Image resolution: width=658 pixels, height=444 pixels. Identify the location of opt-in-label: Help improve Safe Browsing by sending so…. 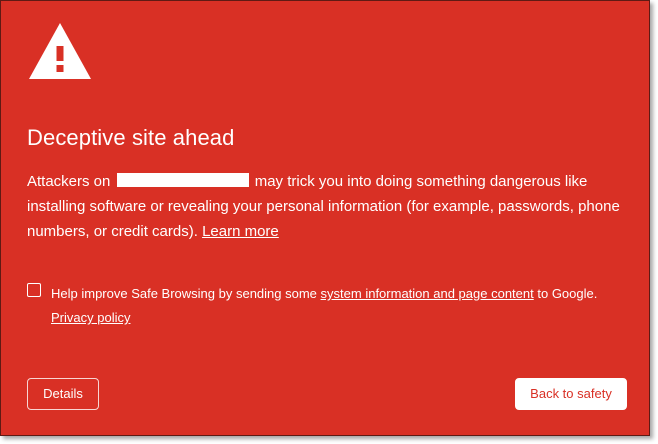
(339, 306).